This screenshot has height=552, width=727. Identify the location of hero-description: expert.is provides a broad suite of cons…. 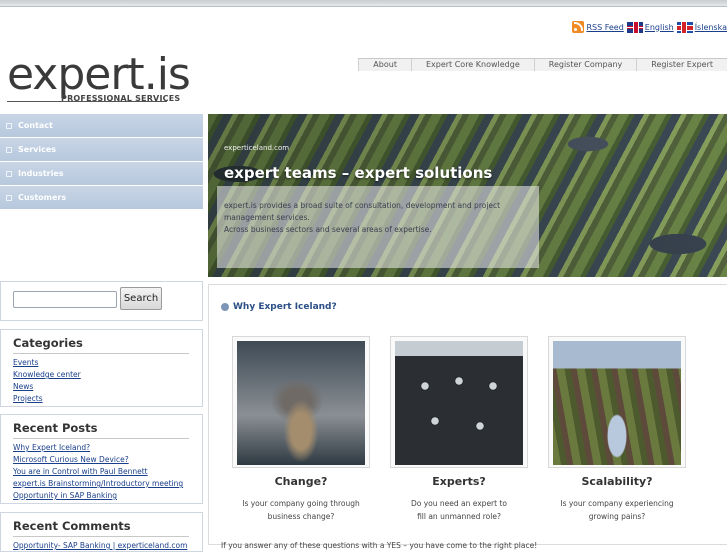
(374, 218).